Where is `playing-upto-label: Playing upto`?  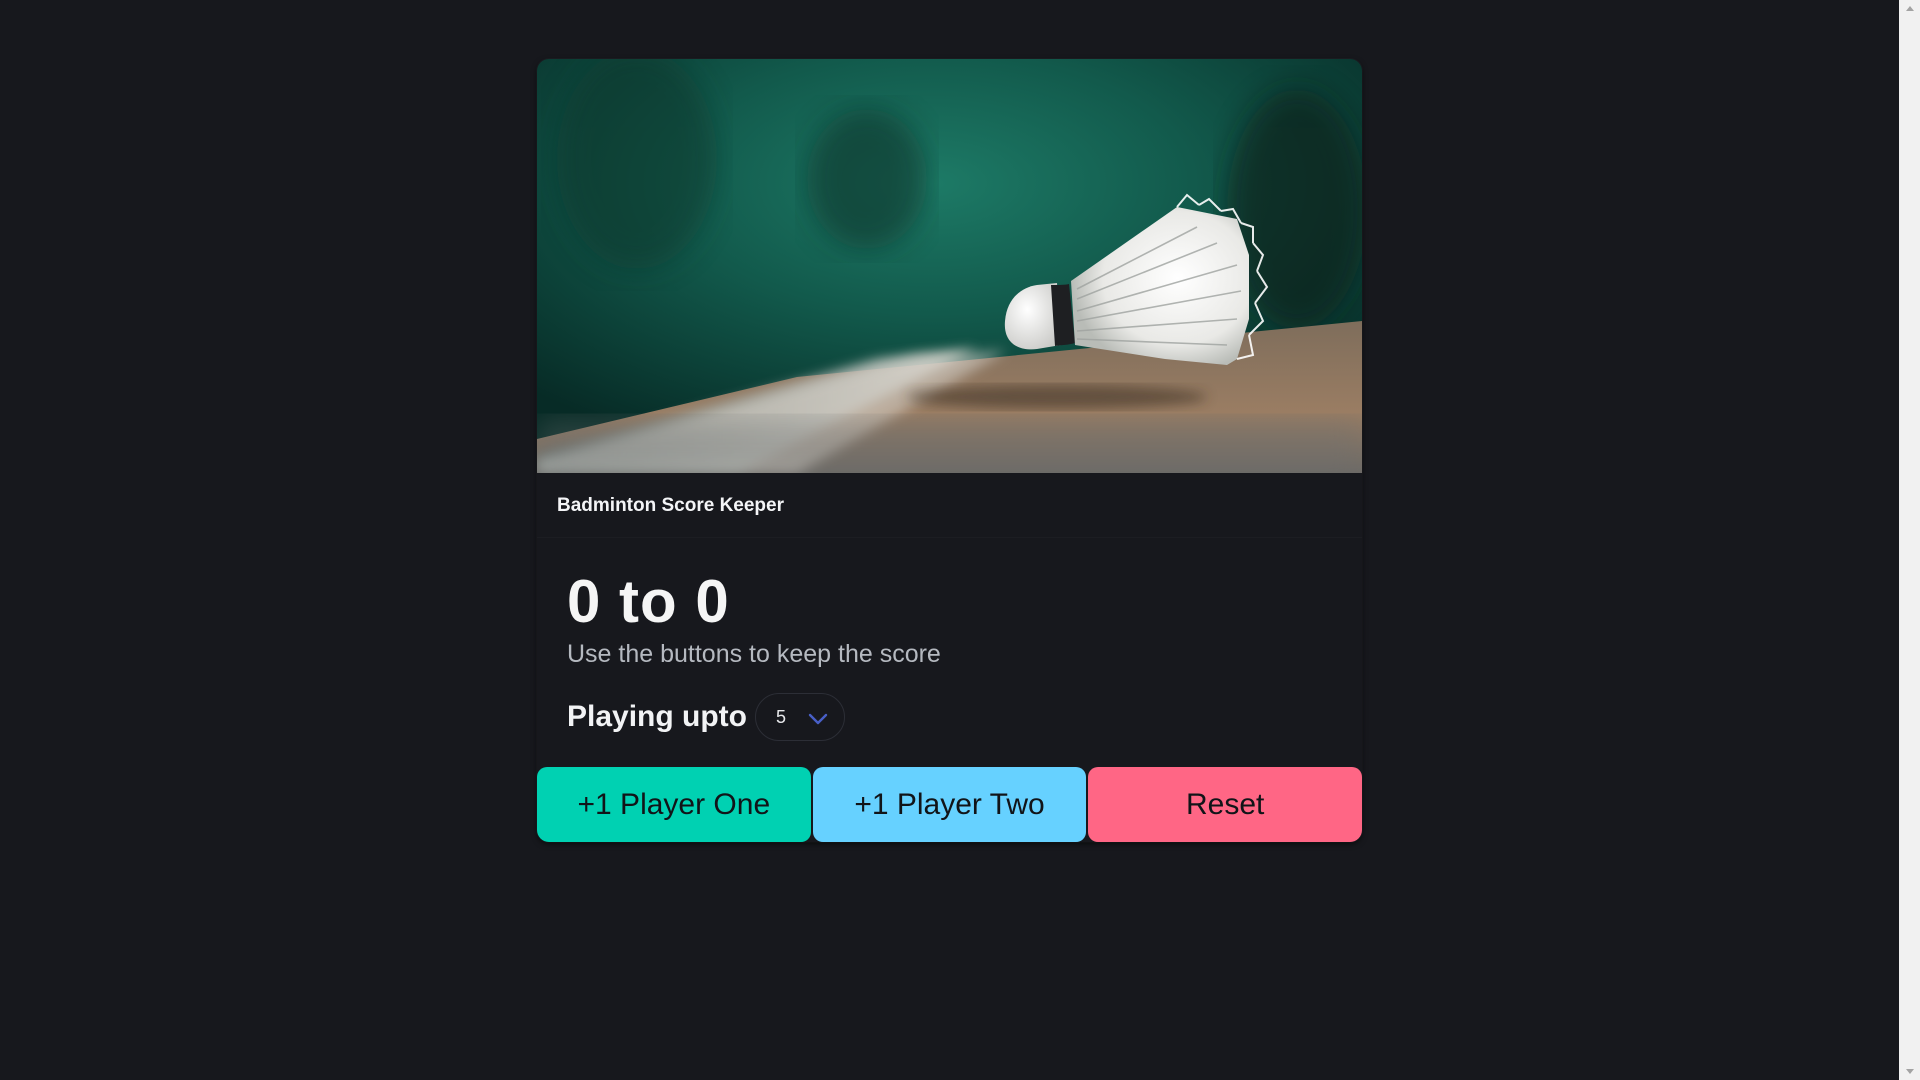
playing-upto-label: Playing upto is located at coordinates (657, 716).